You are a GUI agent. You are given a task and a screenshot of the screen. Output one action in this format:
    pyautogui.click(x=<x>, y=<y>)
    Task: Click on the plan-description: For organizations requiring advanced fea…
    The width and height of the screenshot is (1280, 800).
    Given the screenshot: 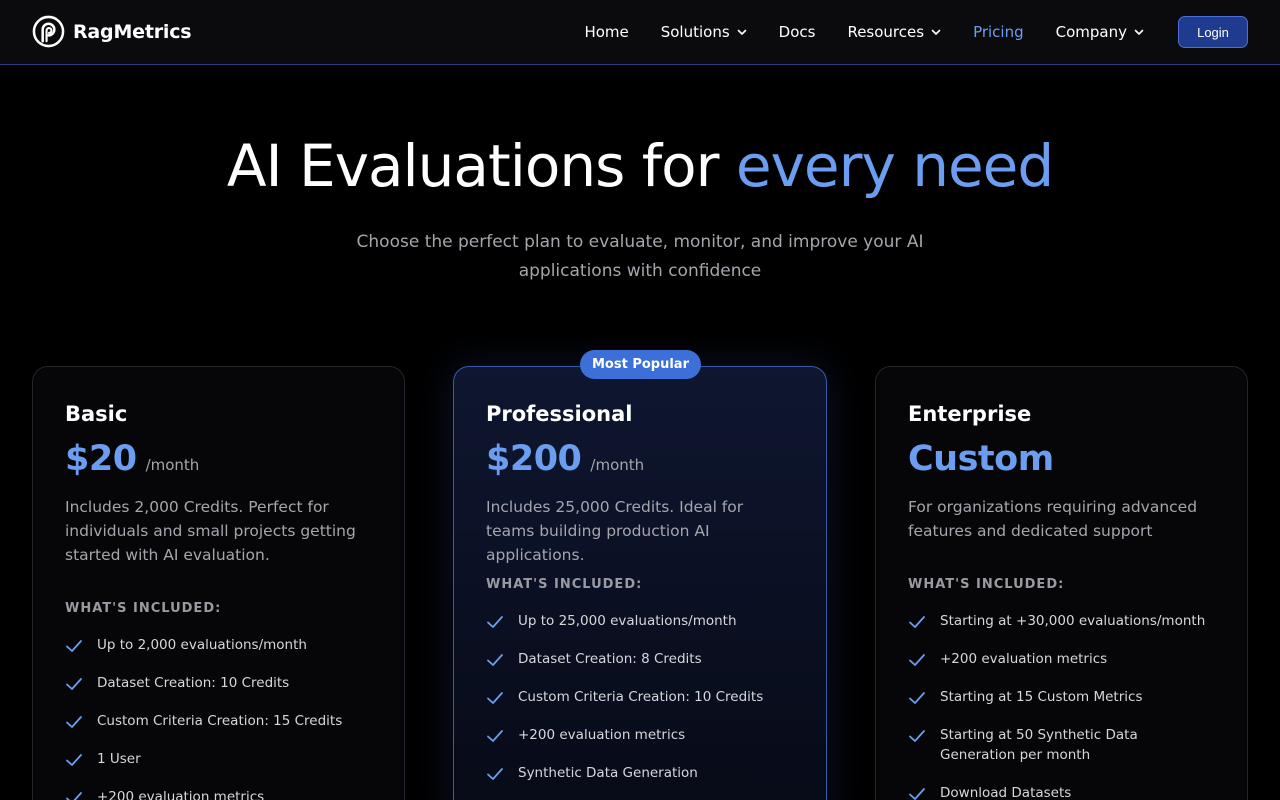 What is the action you would take?
    pyautogui.click(x=1053, y=519)
    